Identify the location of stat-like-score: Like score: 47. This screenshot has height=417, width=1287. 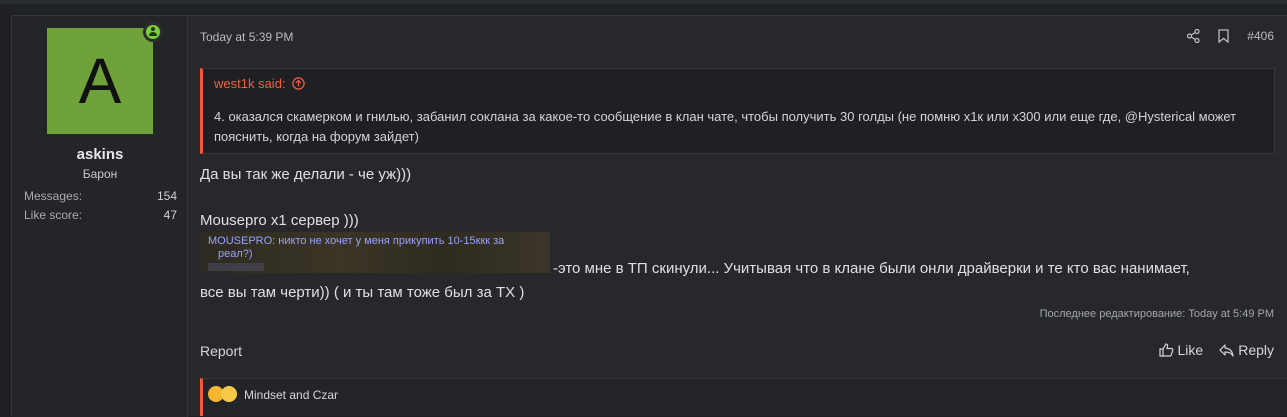
(100, 215).